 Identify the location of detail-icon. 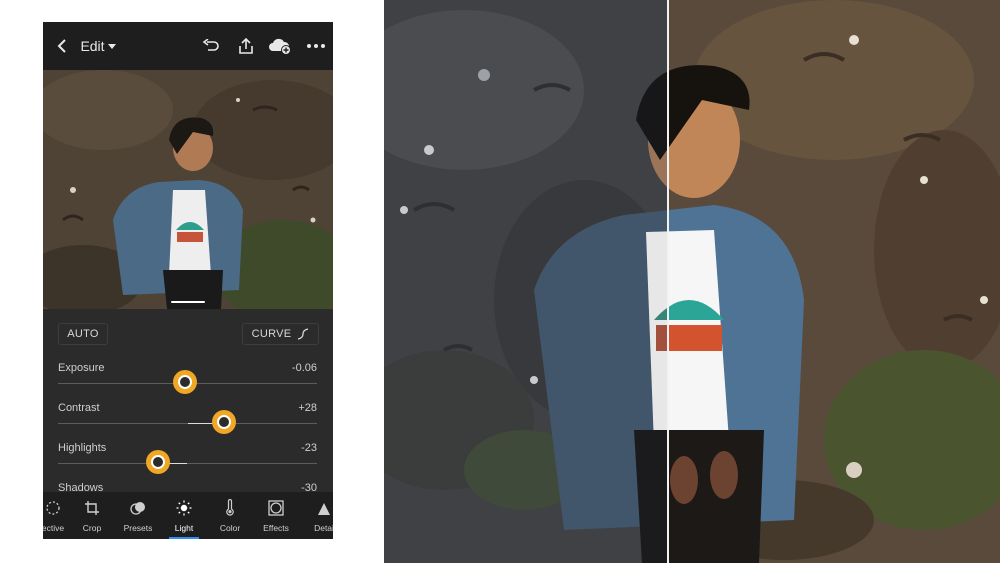
(324, 509).